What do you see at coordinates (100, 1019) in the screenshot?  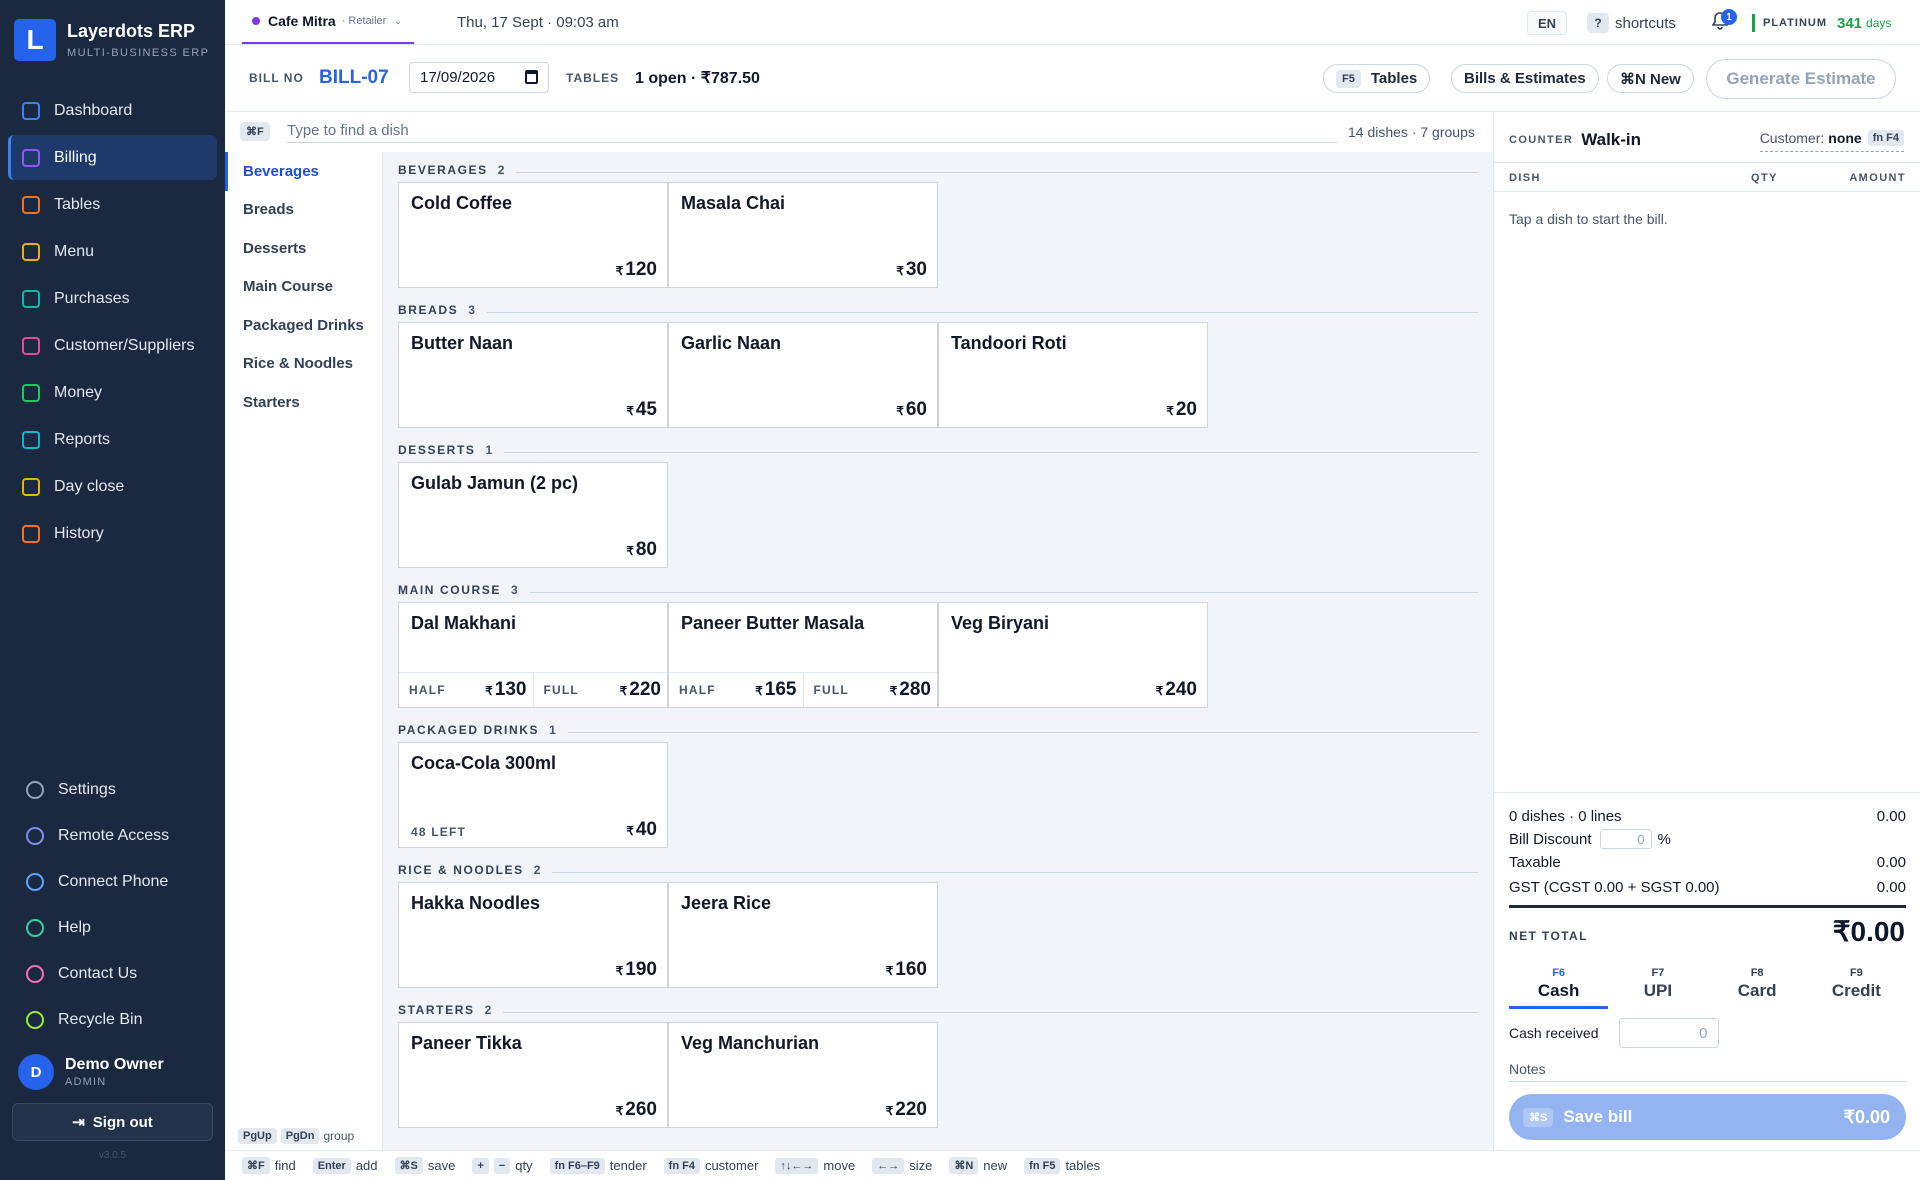 I see `nav-item-label: Recycle Bin` at bounding box center [100, 1019].